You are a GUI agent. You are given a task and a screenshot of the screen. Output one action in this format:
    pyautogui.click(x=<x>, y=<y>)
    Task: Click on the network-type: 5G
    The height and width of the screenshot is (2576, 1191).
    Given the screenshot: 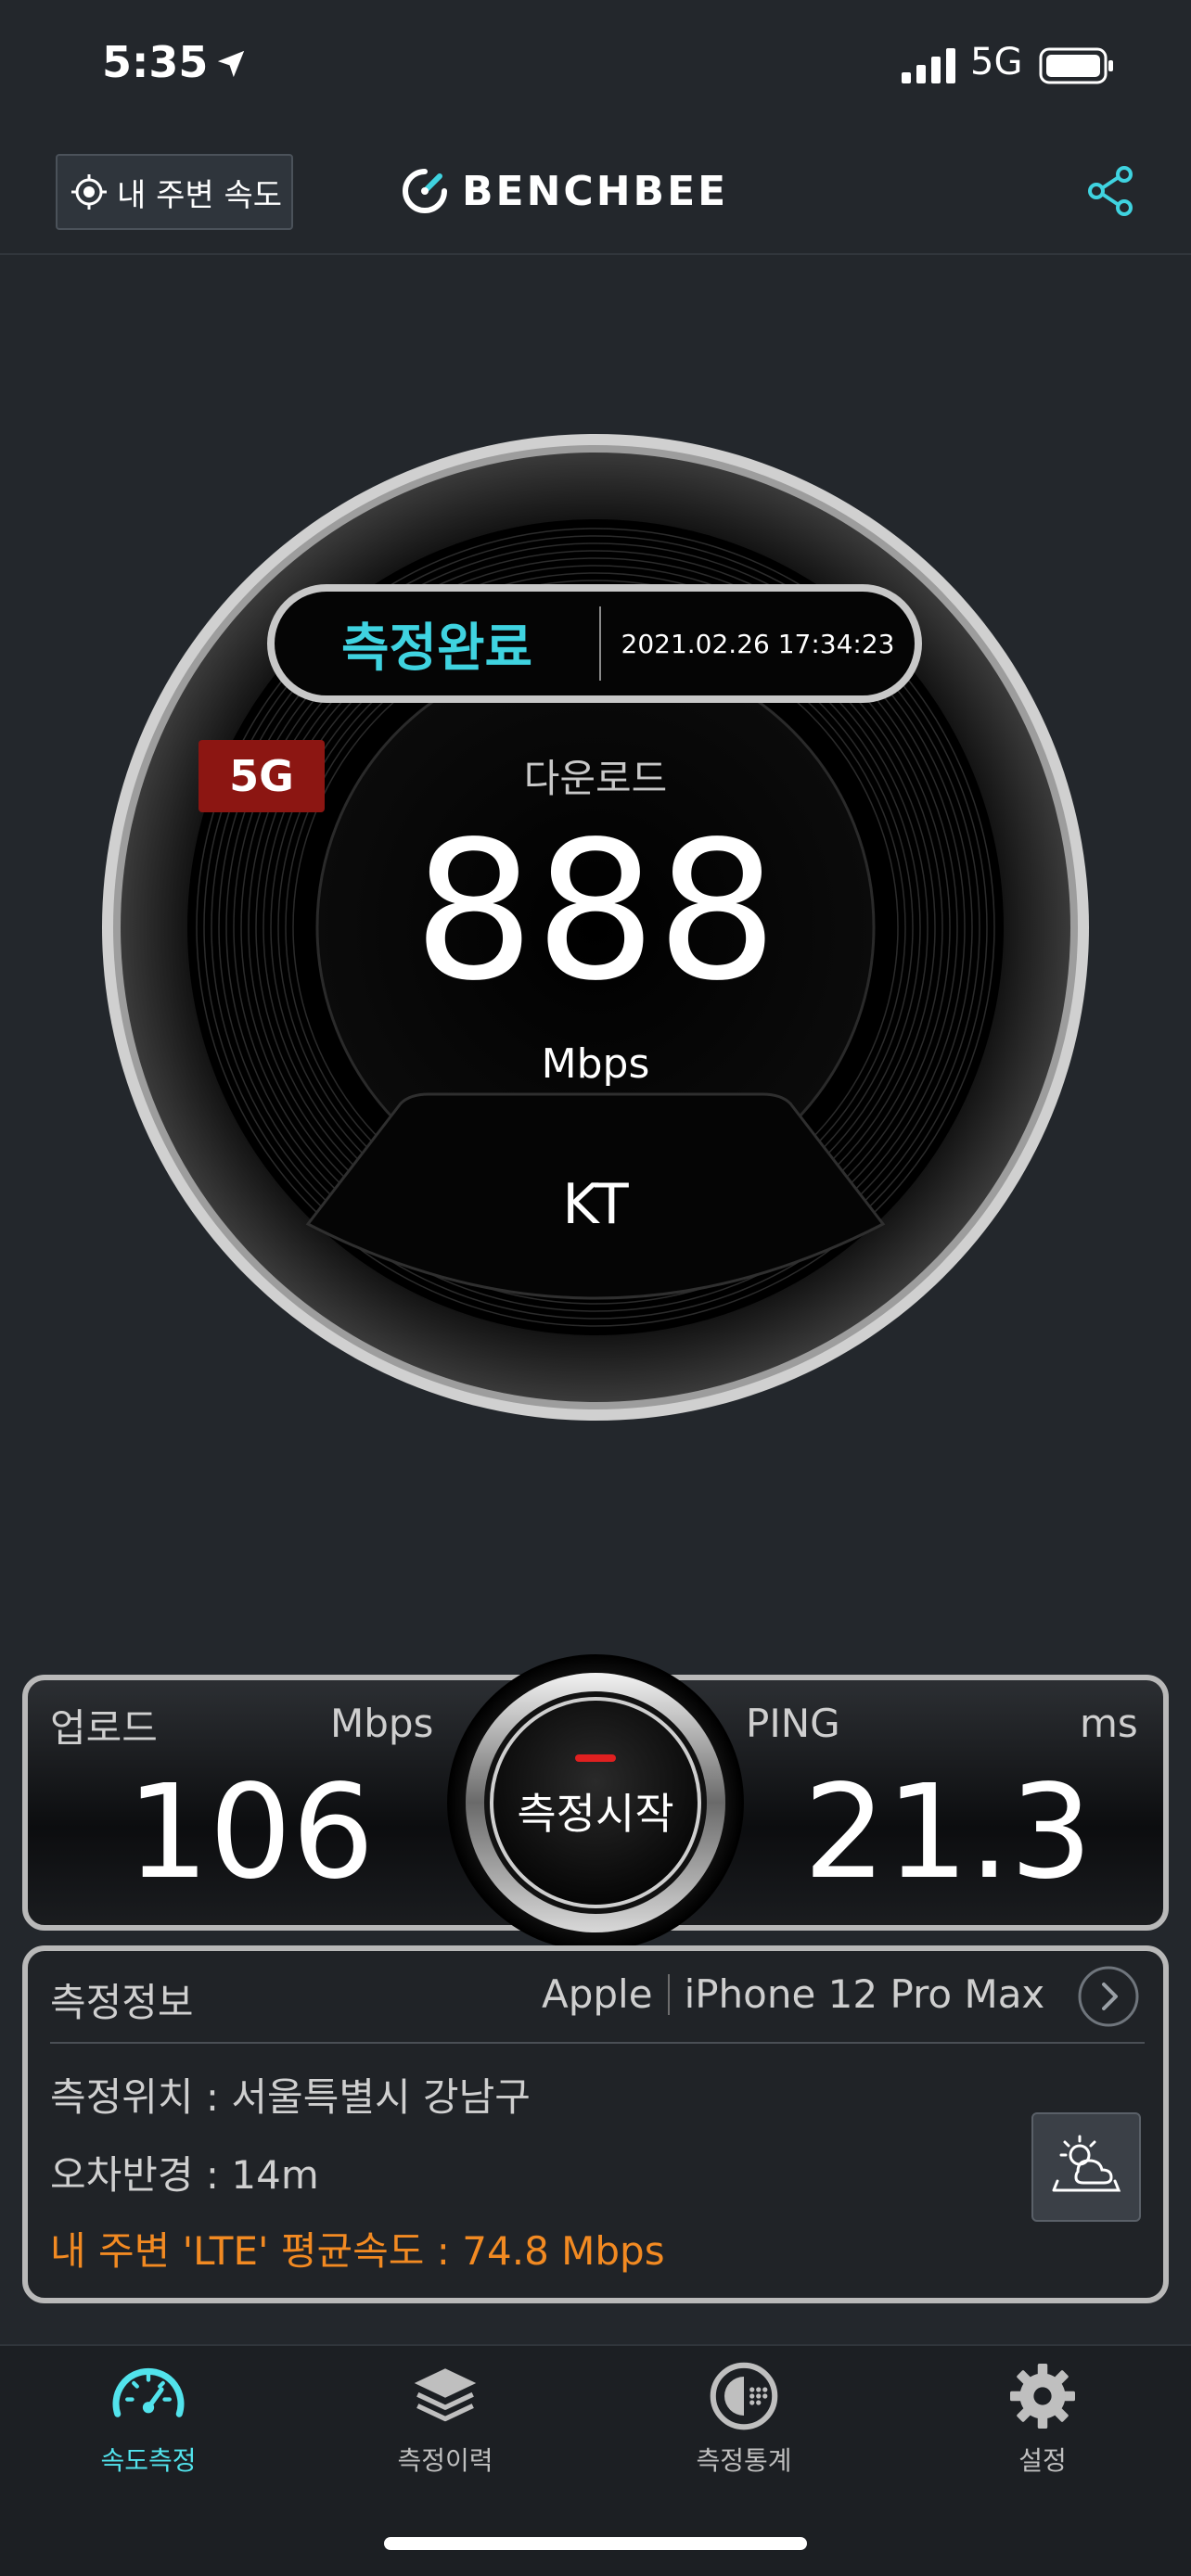 What is the action you would take?
    pyautogui.click(x=996, y=62)
    